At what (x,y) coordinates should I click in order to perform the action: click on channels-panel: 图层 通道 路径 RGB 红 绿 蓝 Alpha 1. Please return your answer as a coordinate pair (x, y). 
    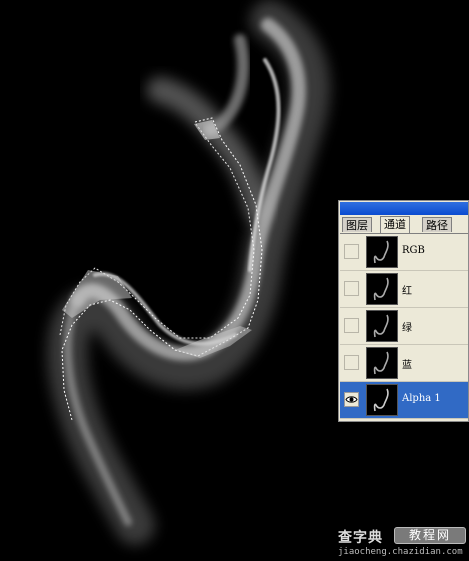
    Looking at the image, I should click on (403, 311).